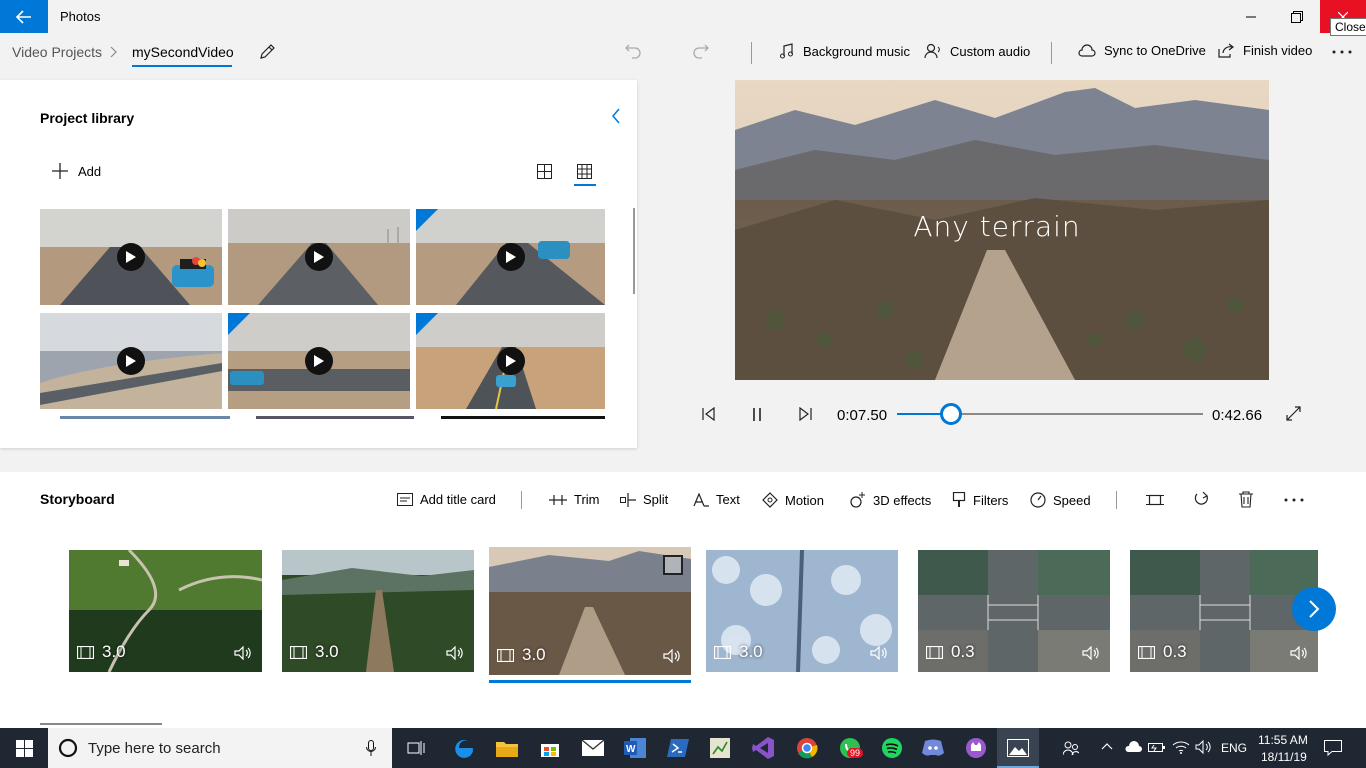  Describe the element at coordinates (1284, 757) in the screenshot. I see `clock-date: 18/11/19` at that location.